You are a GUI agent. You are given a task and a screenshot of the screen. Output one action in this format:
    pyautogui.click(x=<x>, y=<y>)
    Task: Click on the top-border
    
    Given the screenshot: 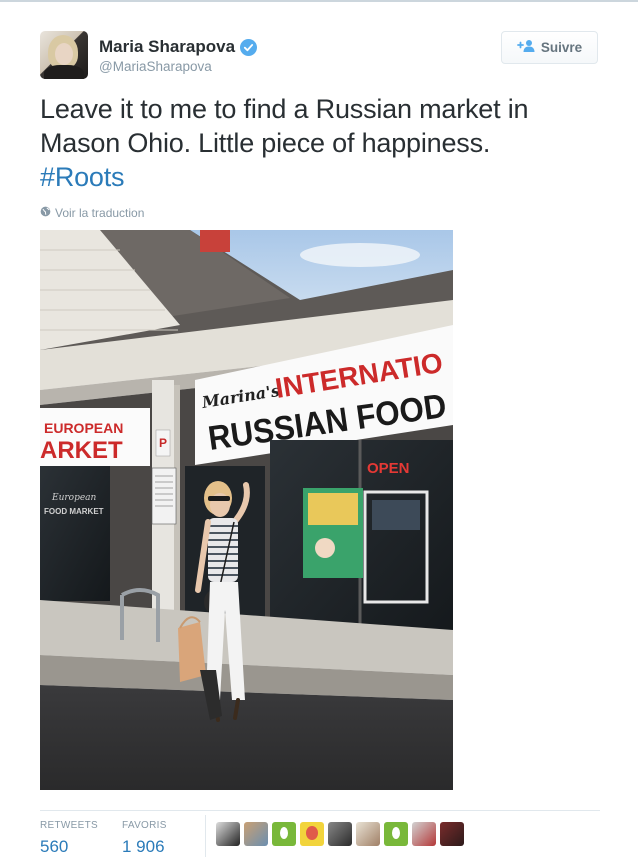 What is the action you would take?
    pyautogui.click(x=319, y=1)
    